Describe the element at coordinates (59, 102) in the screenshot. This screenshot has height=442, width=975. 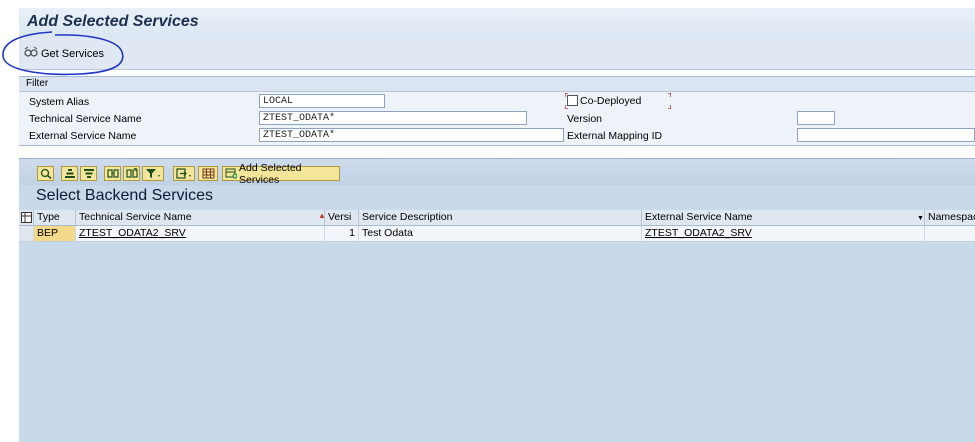
I see `system-alias-label: System Alias` at that location.